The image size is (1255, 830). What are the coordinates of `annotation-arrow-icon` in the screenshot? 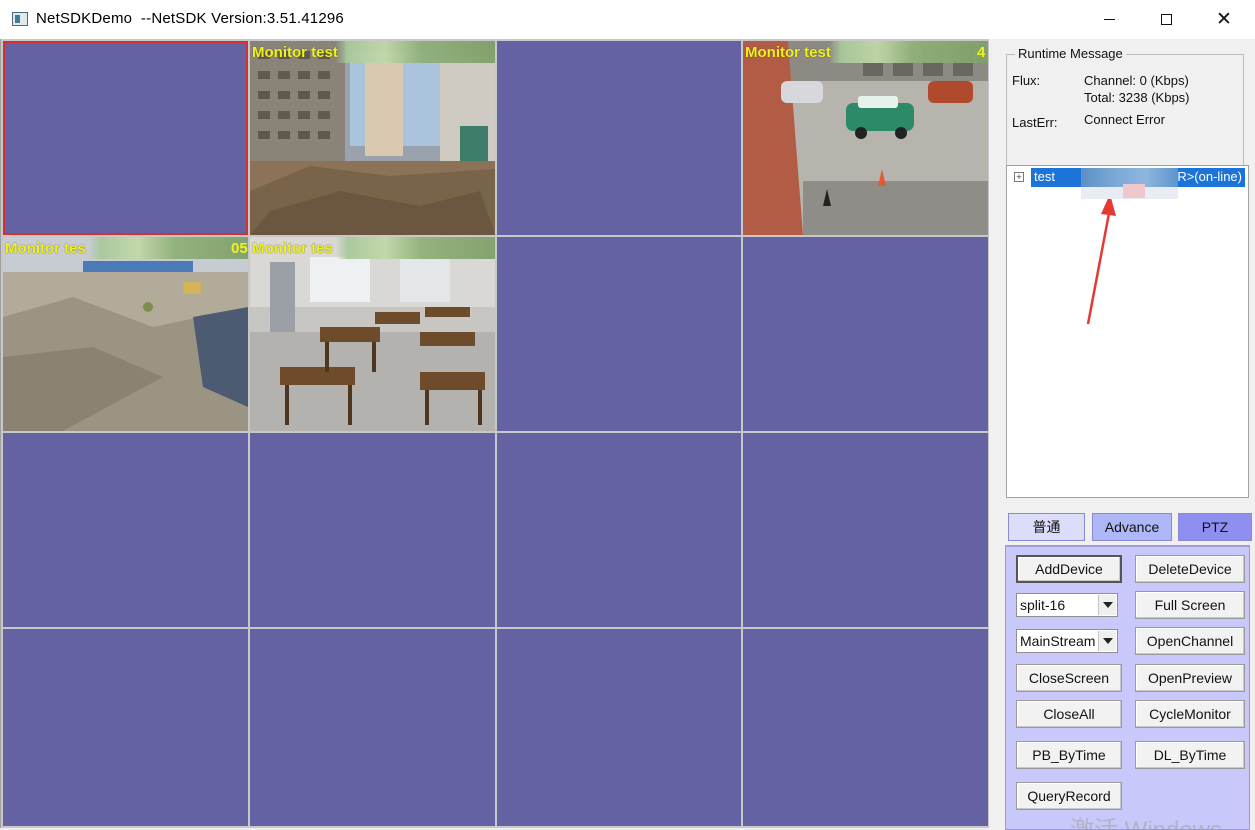 It's located at (1101, 259).